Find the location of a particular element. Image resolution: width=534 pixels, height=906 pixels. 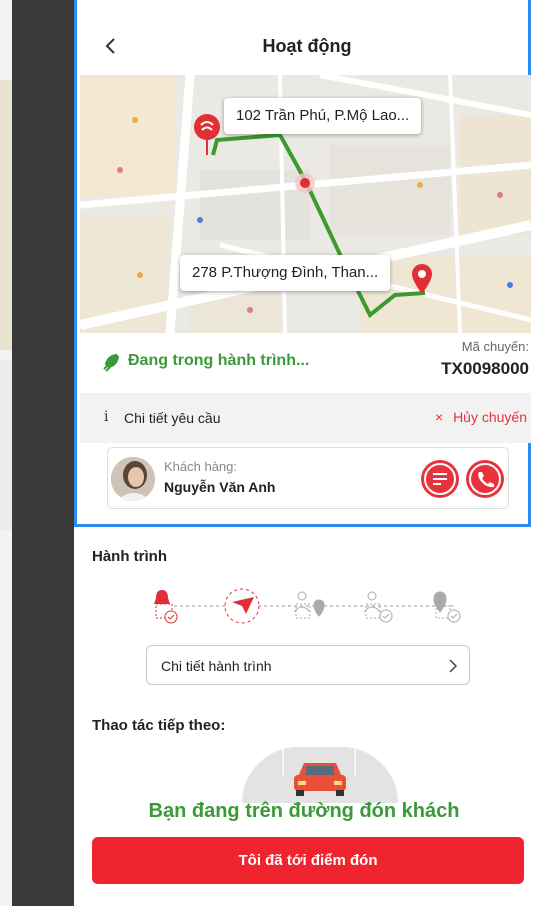

avatar is located at coordinates (133, 479).